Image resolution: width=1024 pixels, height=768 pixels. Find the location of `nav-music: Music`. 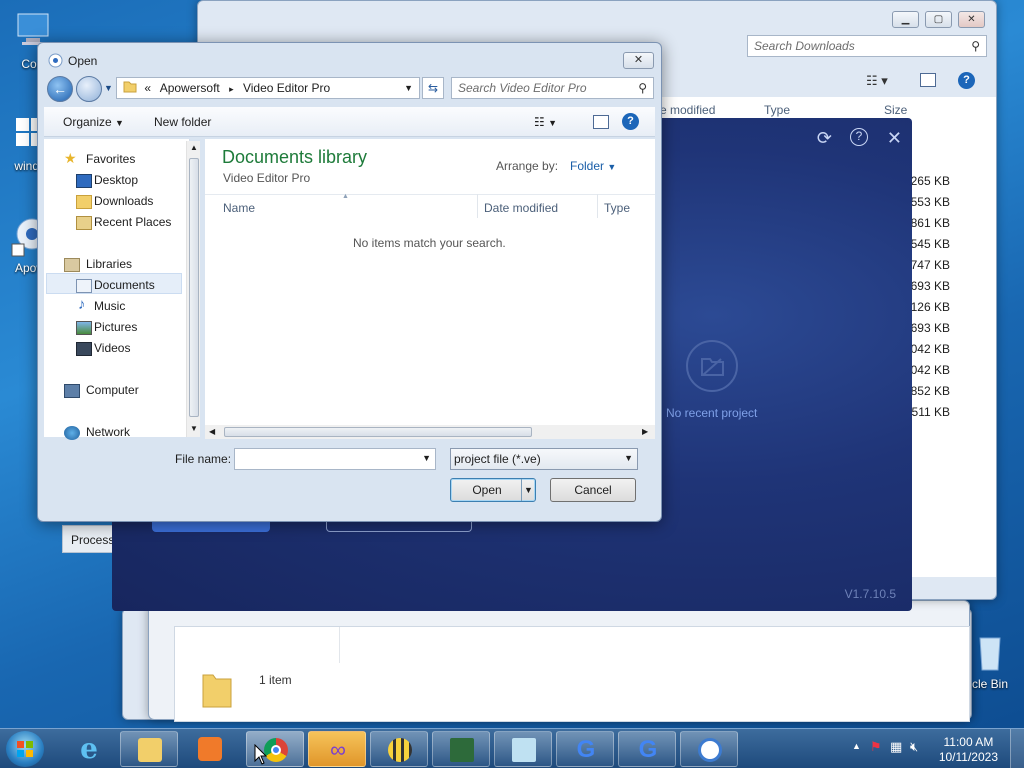

nav-music: Music is located at coordinates (109, 306).